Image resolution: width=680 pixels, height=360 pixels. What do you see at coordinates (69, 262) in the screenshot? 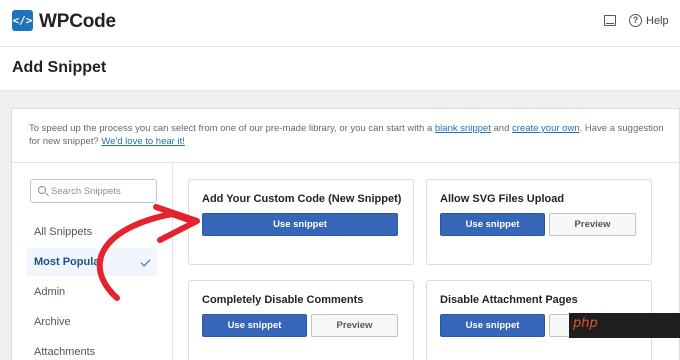
I see `category-label: Most Popular` at bounding box center [69, 262].